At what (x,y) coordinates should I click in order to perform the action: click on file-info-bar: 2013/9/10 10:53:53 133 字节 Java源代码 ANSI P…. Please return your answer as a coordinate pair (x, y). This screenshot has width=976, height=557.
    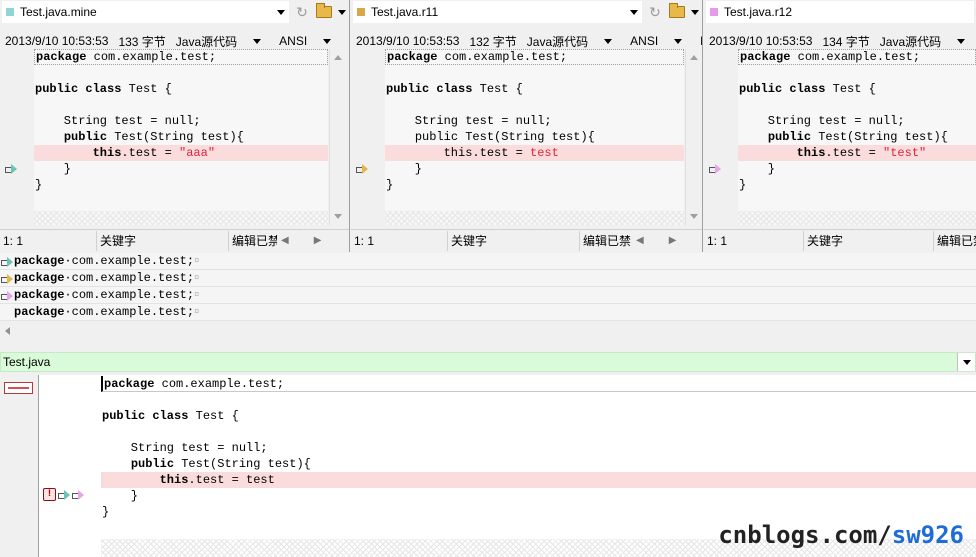
    Looking at the image, I should click on (174, 41).